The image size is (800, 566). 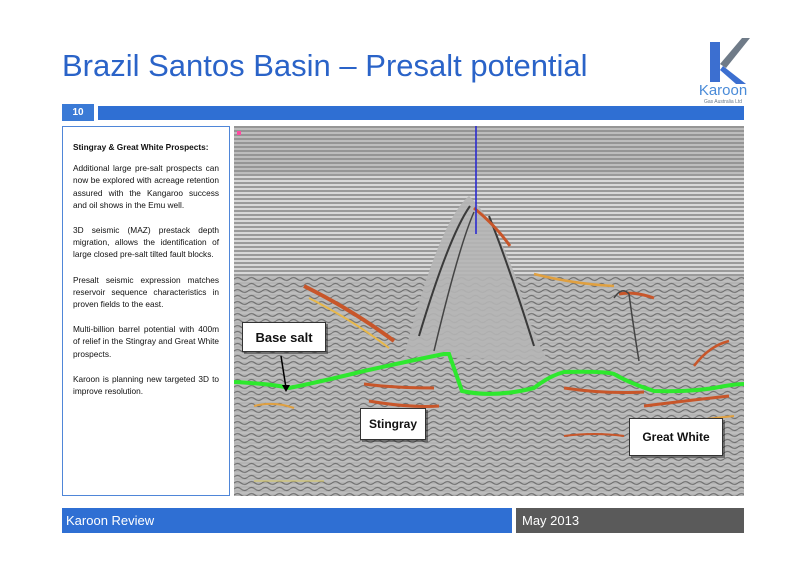 I want to click on great-white-label: Great White, so click(x=676, y=437).